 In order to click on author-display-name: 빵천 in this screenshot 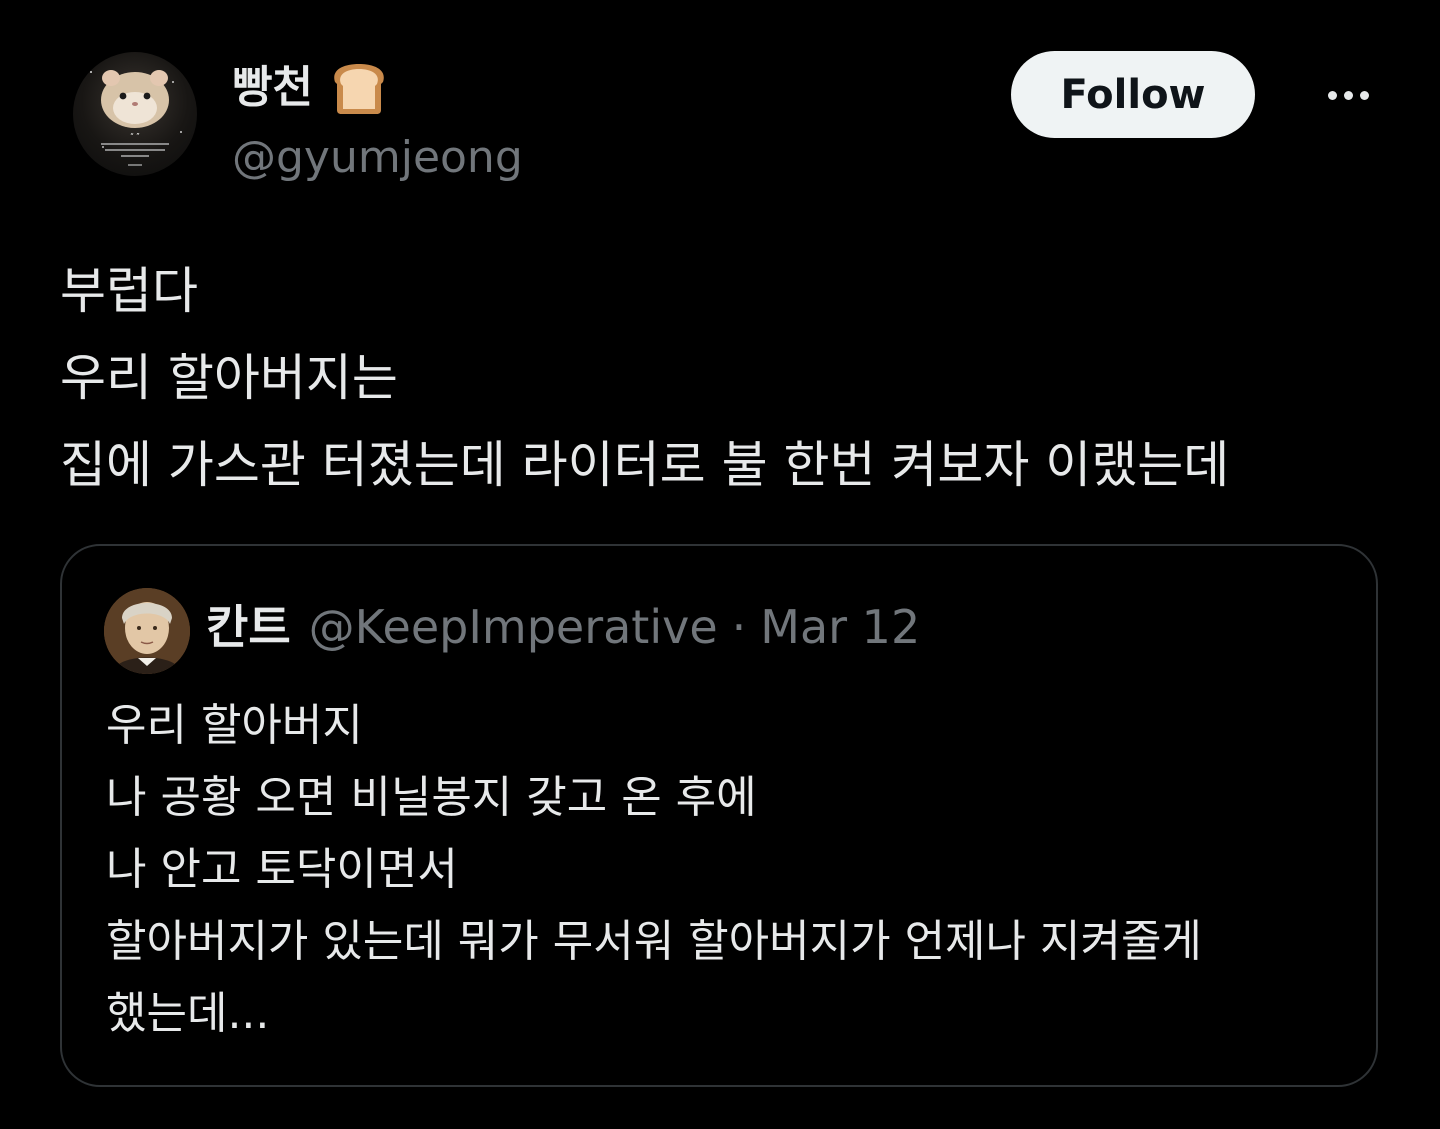, I will do `click(272, 88)`.